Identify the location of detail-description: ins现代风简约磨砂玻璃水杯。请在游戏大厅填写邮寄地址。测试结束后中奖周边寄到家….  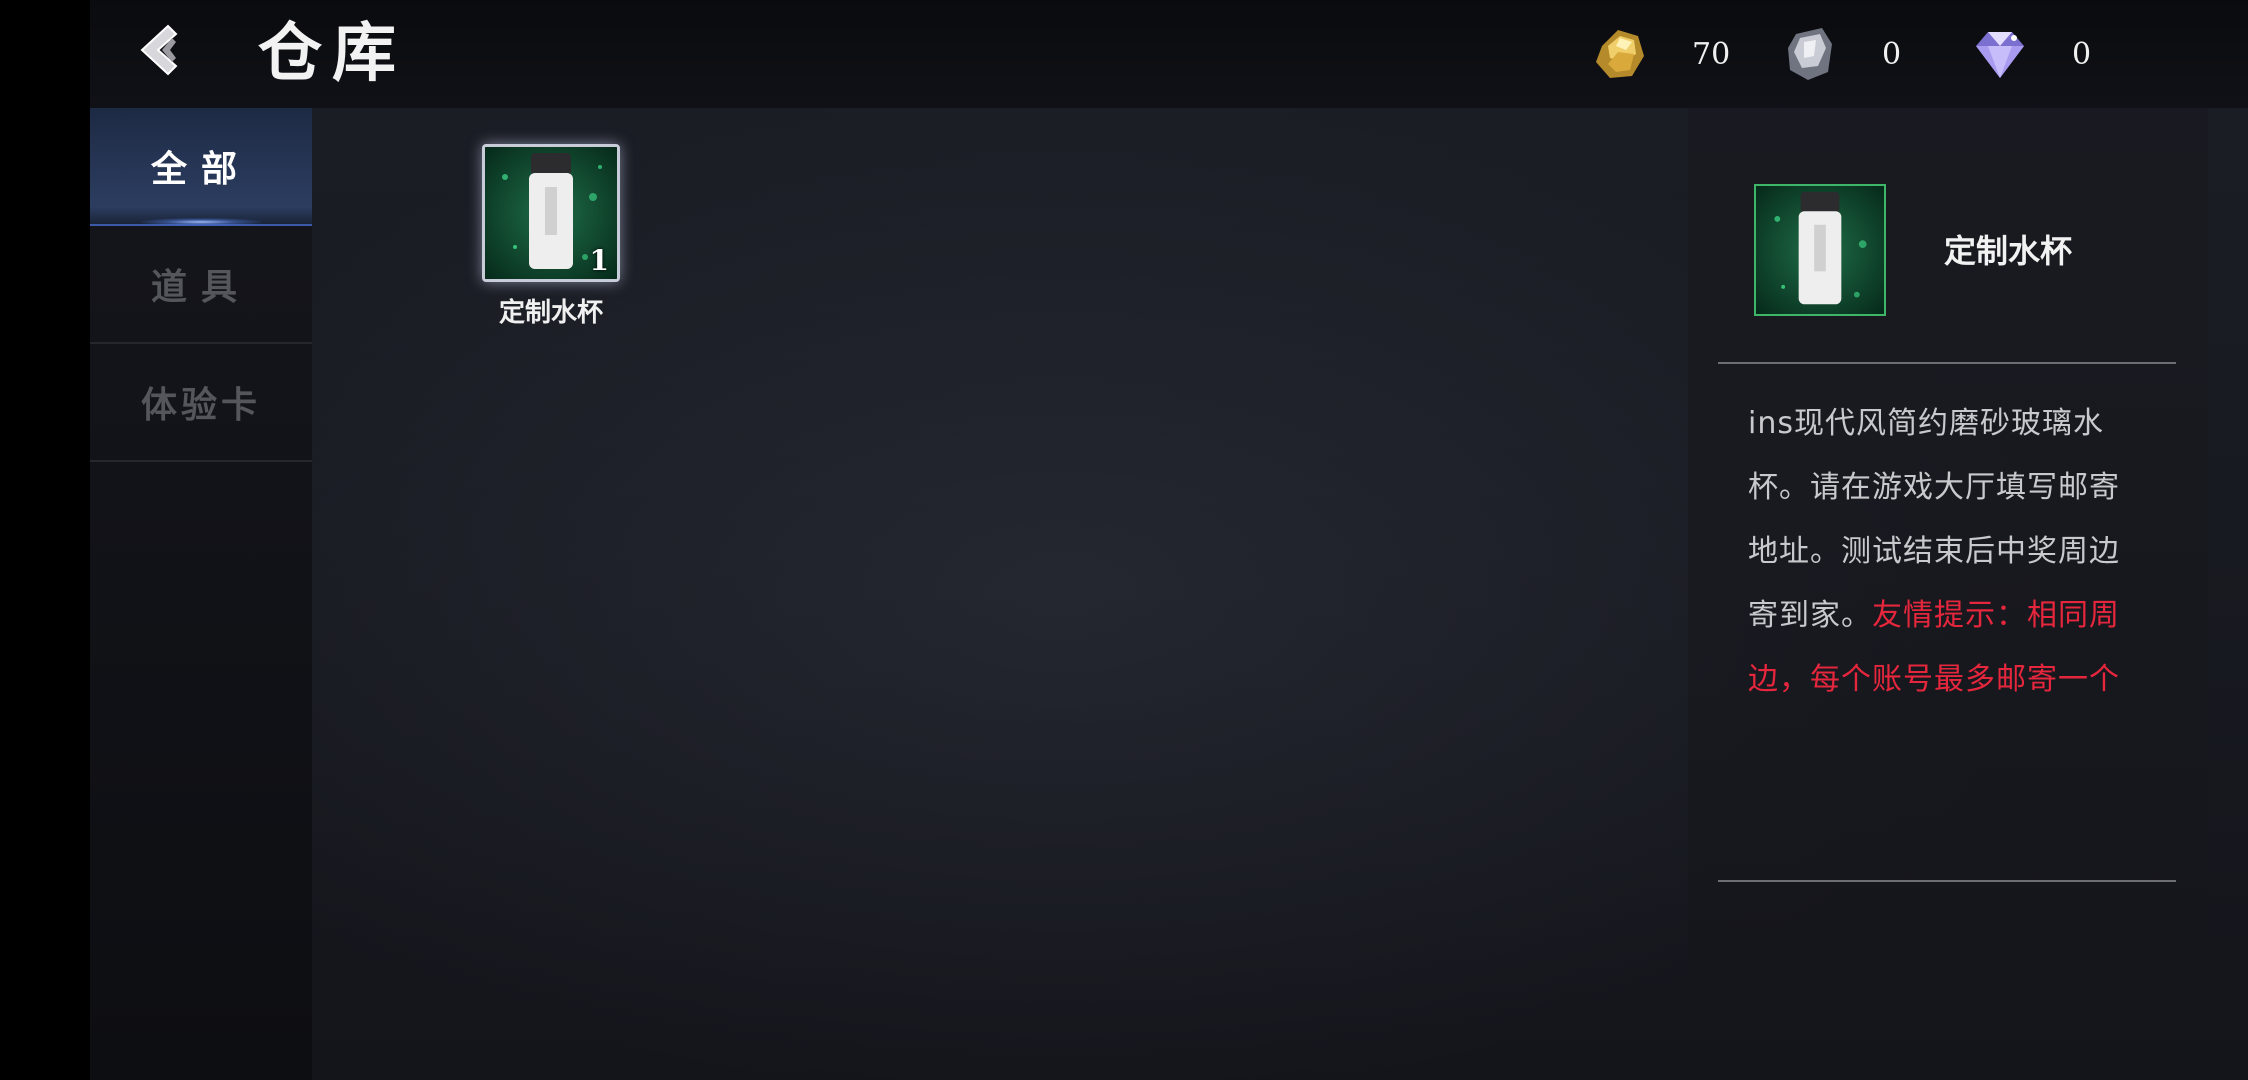
(1948, 557).